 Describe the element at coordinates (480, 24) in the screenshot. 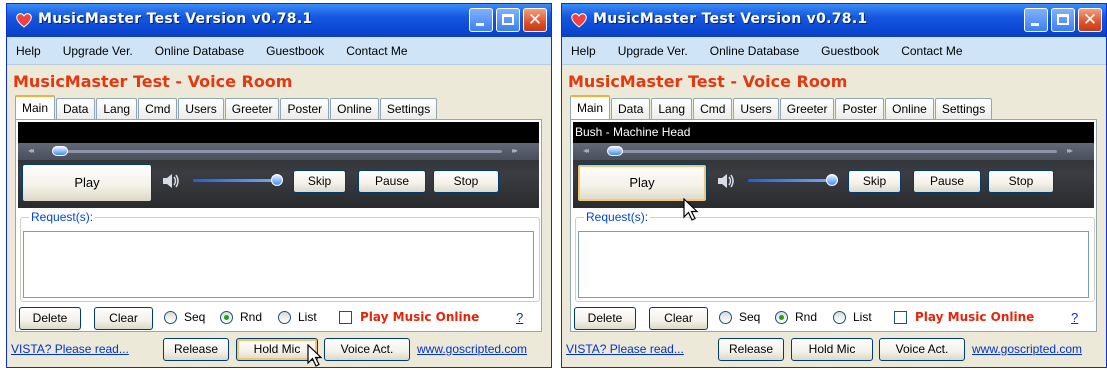

I see `minimize-icon` at that location.